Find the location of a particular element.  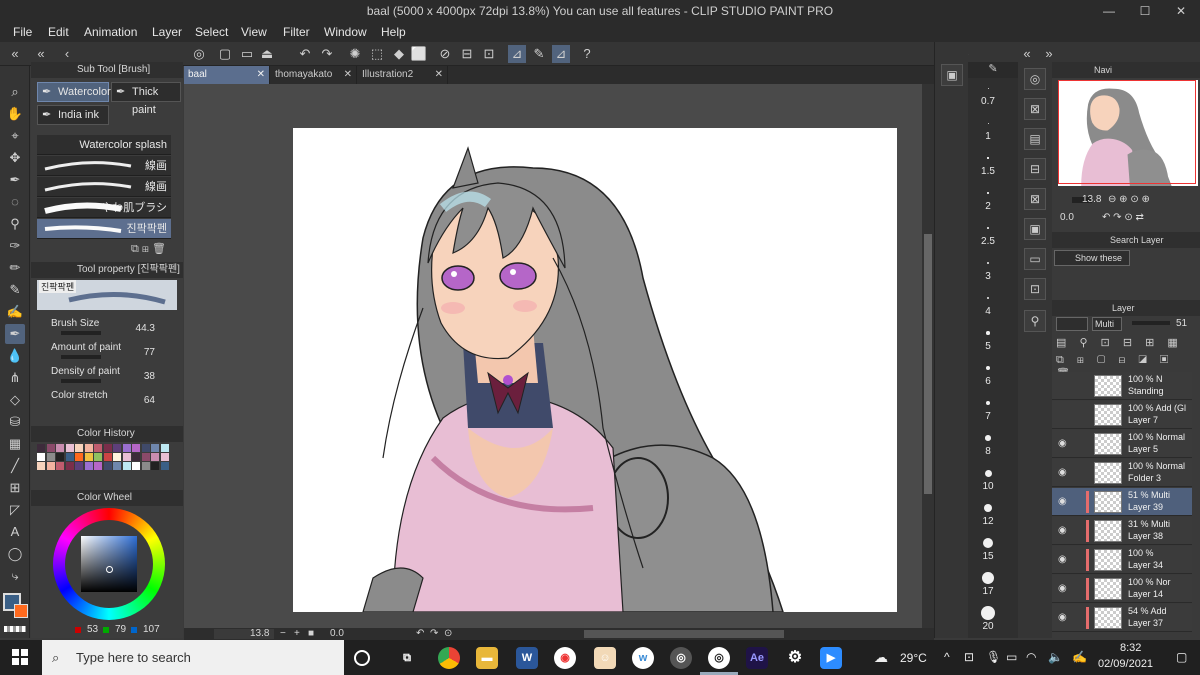

scrollbar-thumb is located at coordinates (928, 364).